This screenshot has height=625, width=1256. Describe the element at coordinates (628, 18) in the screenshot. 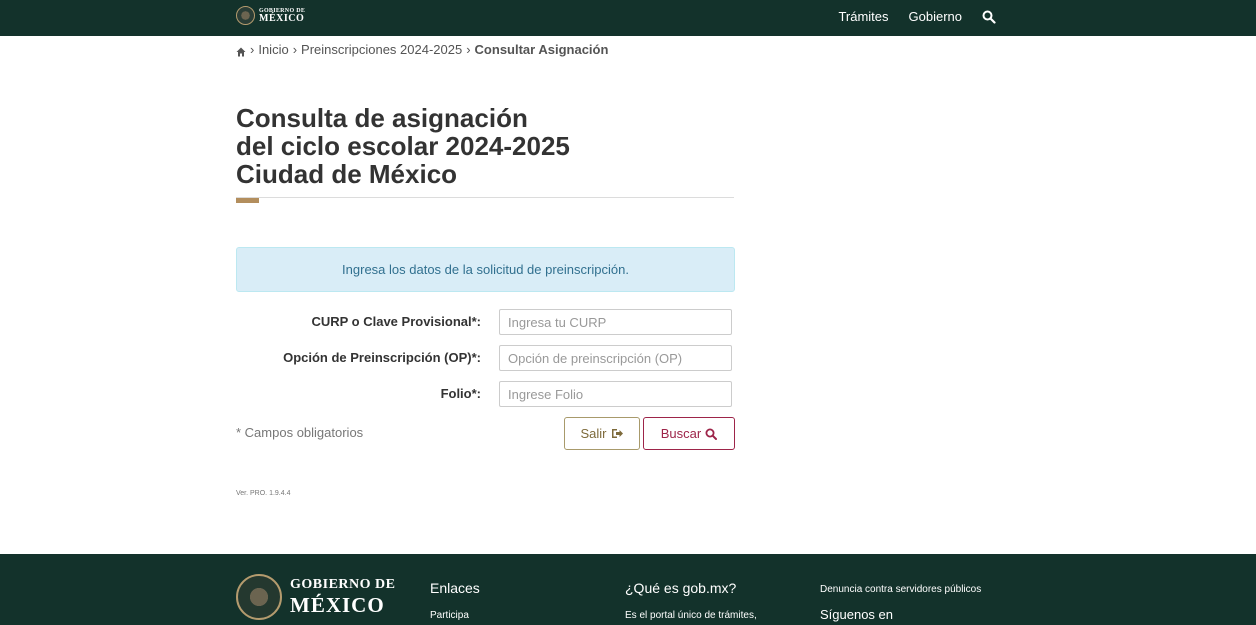

I see `top-navbar: GOBIERNO DE MÉXICO Trámites Gobierno` at that location.